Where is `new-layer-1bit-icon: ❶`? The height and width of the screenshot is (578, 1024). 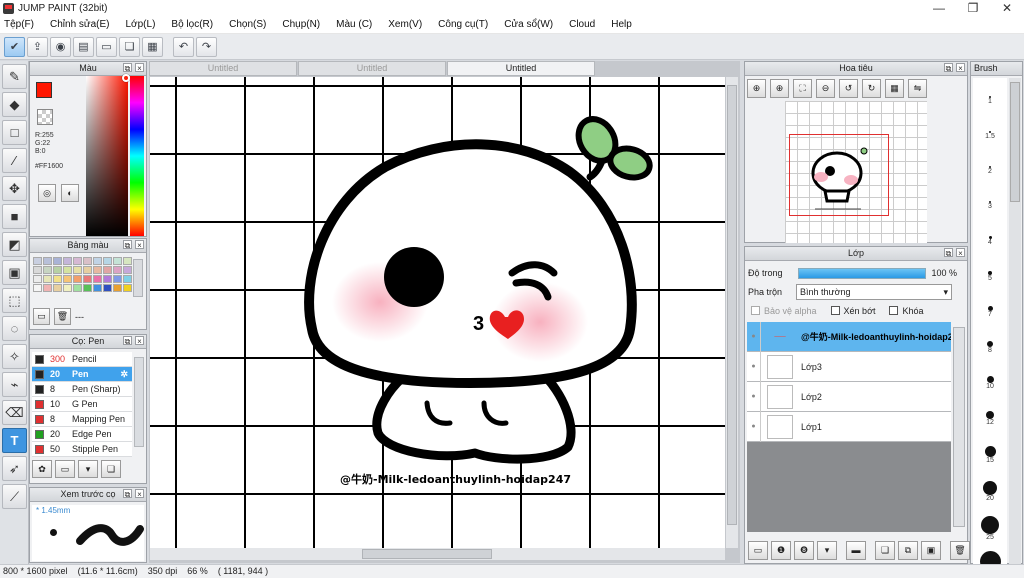
new-layer-1bit-icon: ❶ is located at coordinates (781, 550).